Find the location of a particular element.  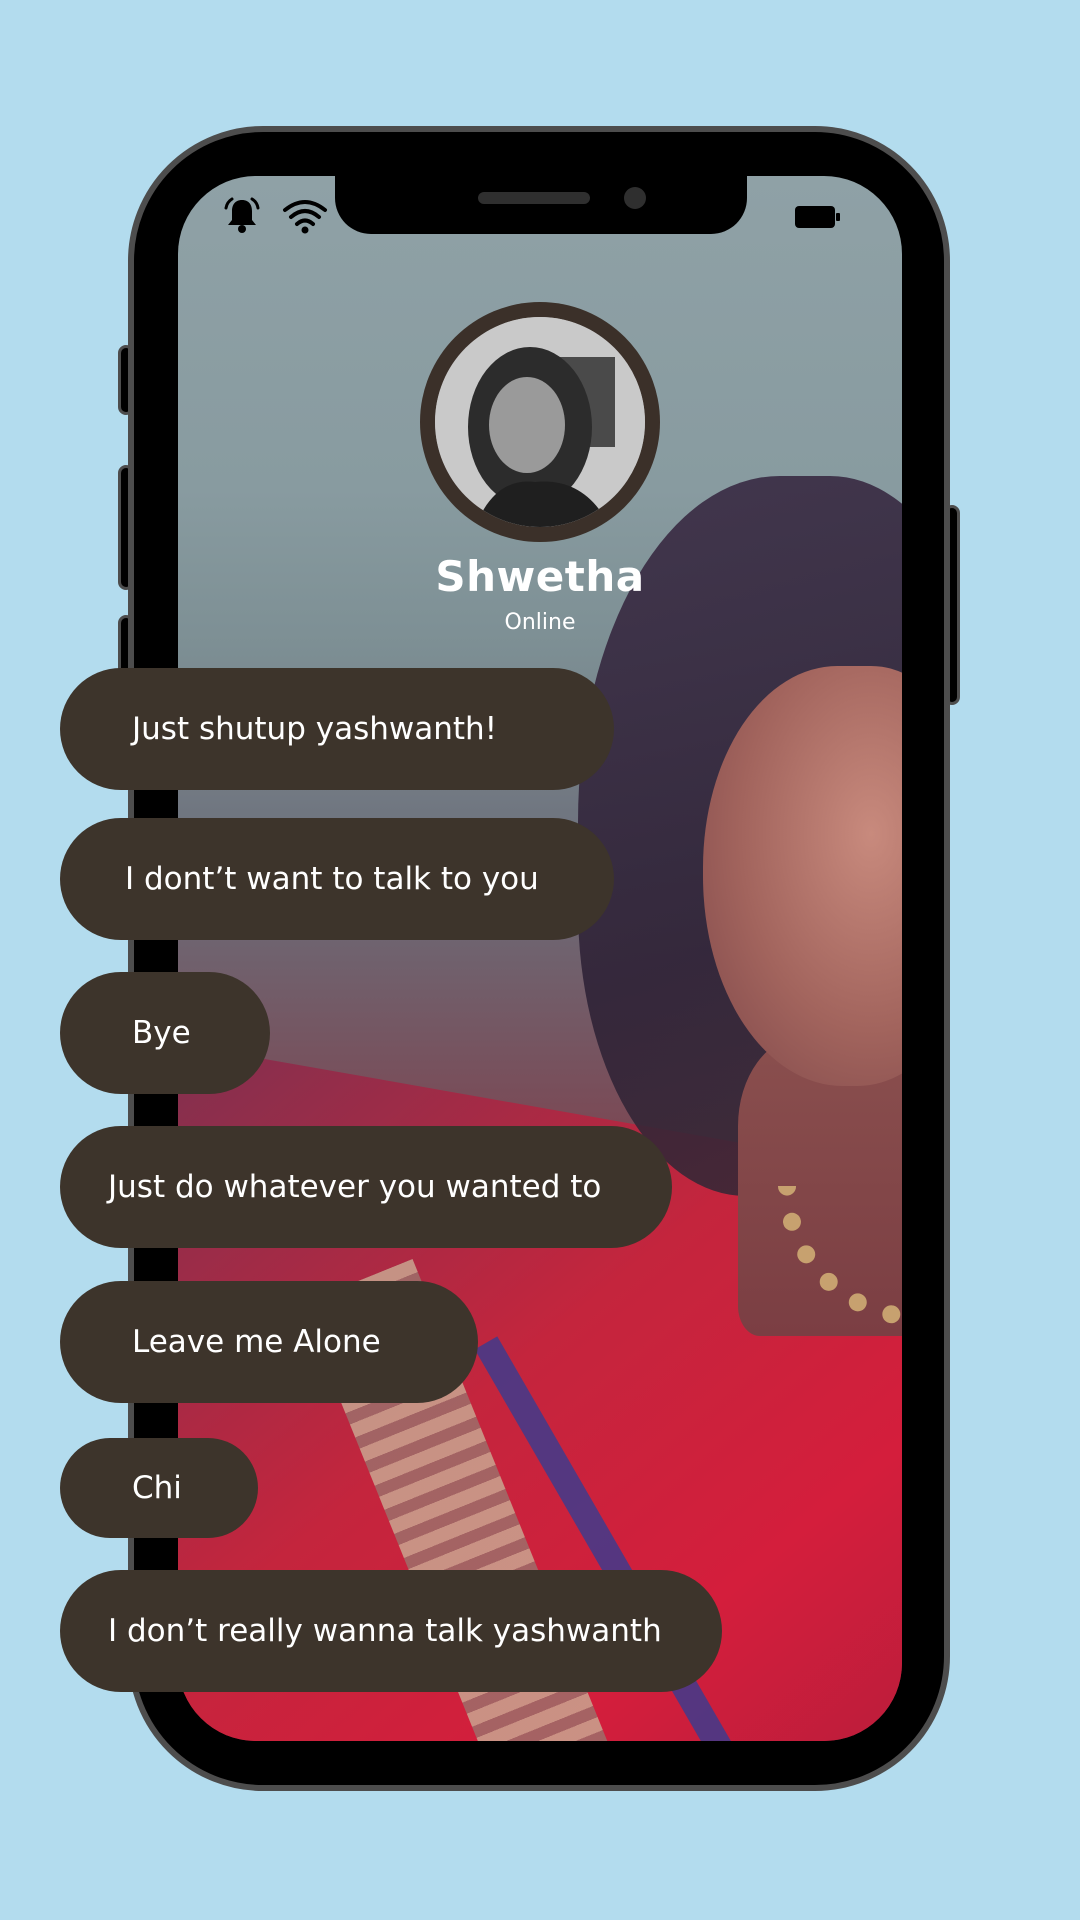

contact-status: Online is located at coordinates (540, 622).